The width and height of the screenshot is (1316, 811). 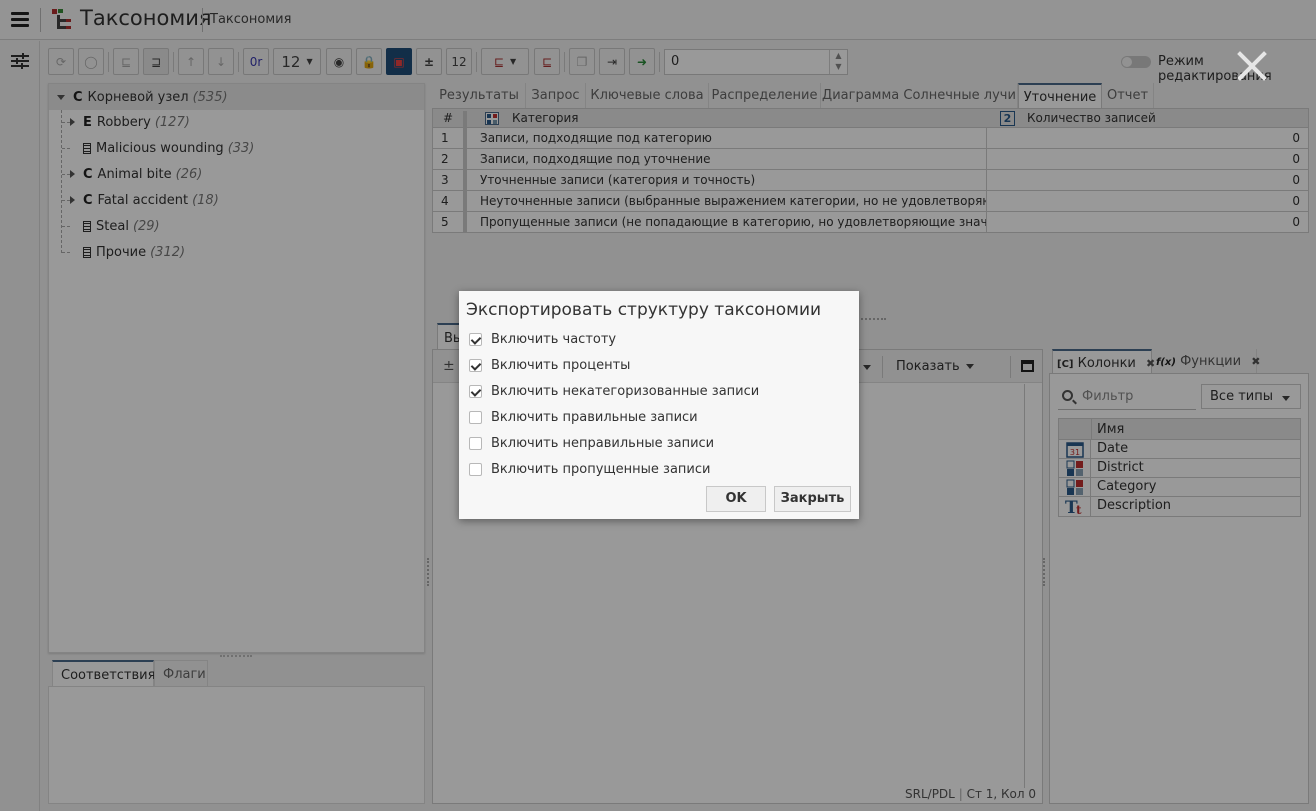 I want to click on ok-button: OK, so click(x=736, y=499).